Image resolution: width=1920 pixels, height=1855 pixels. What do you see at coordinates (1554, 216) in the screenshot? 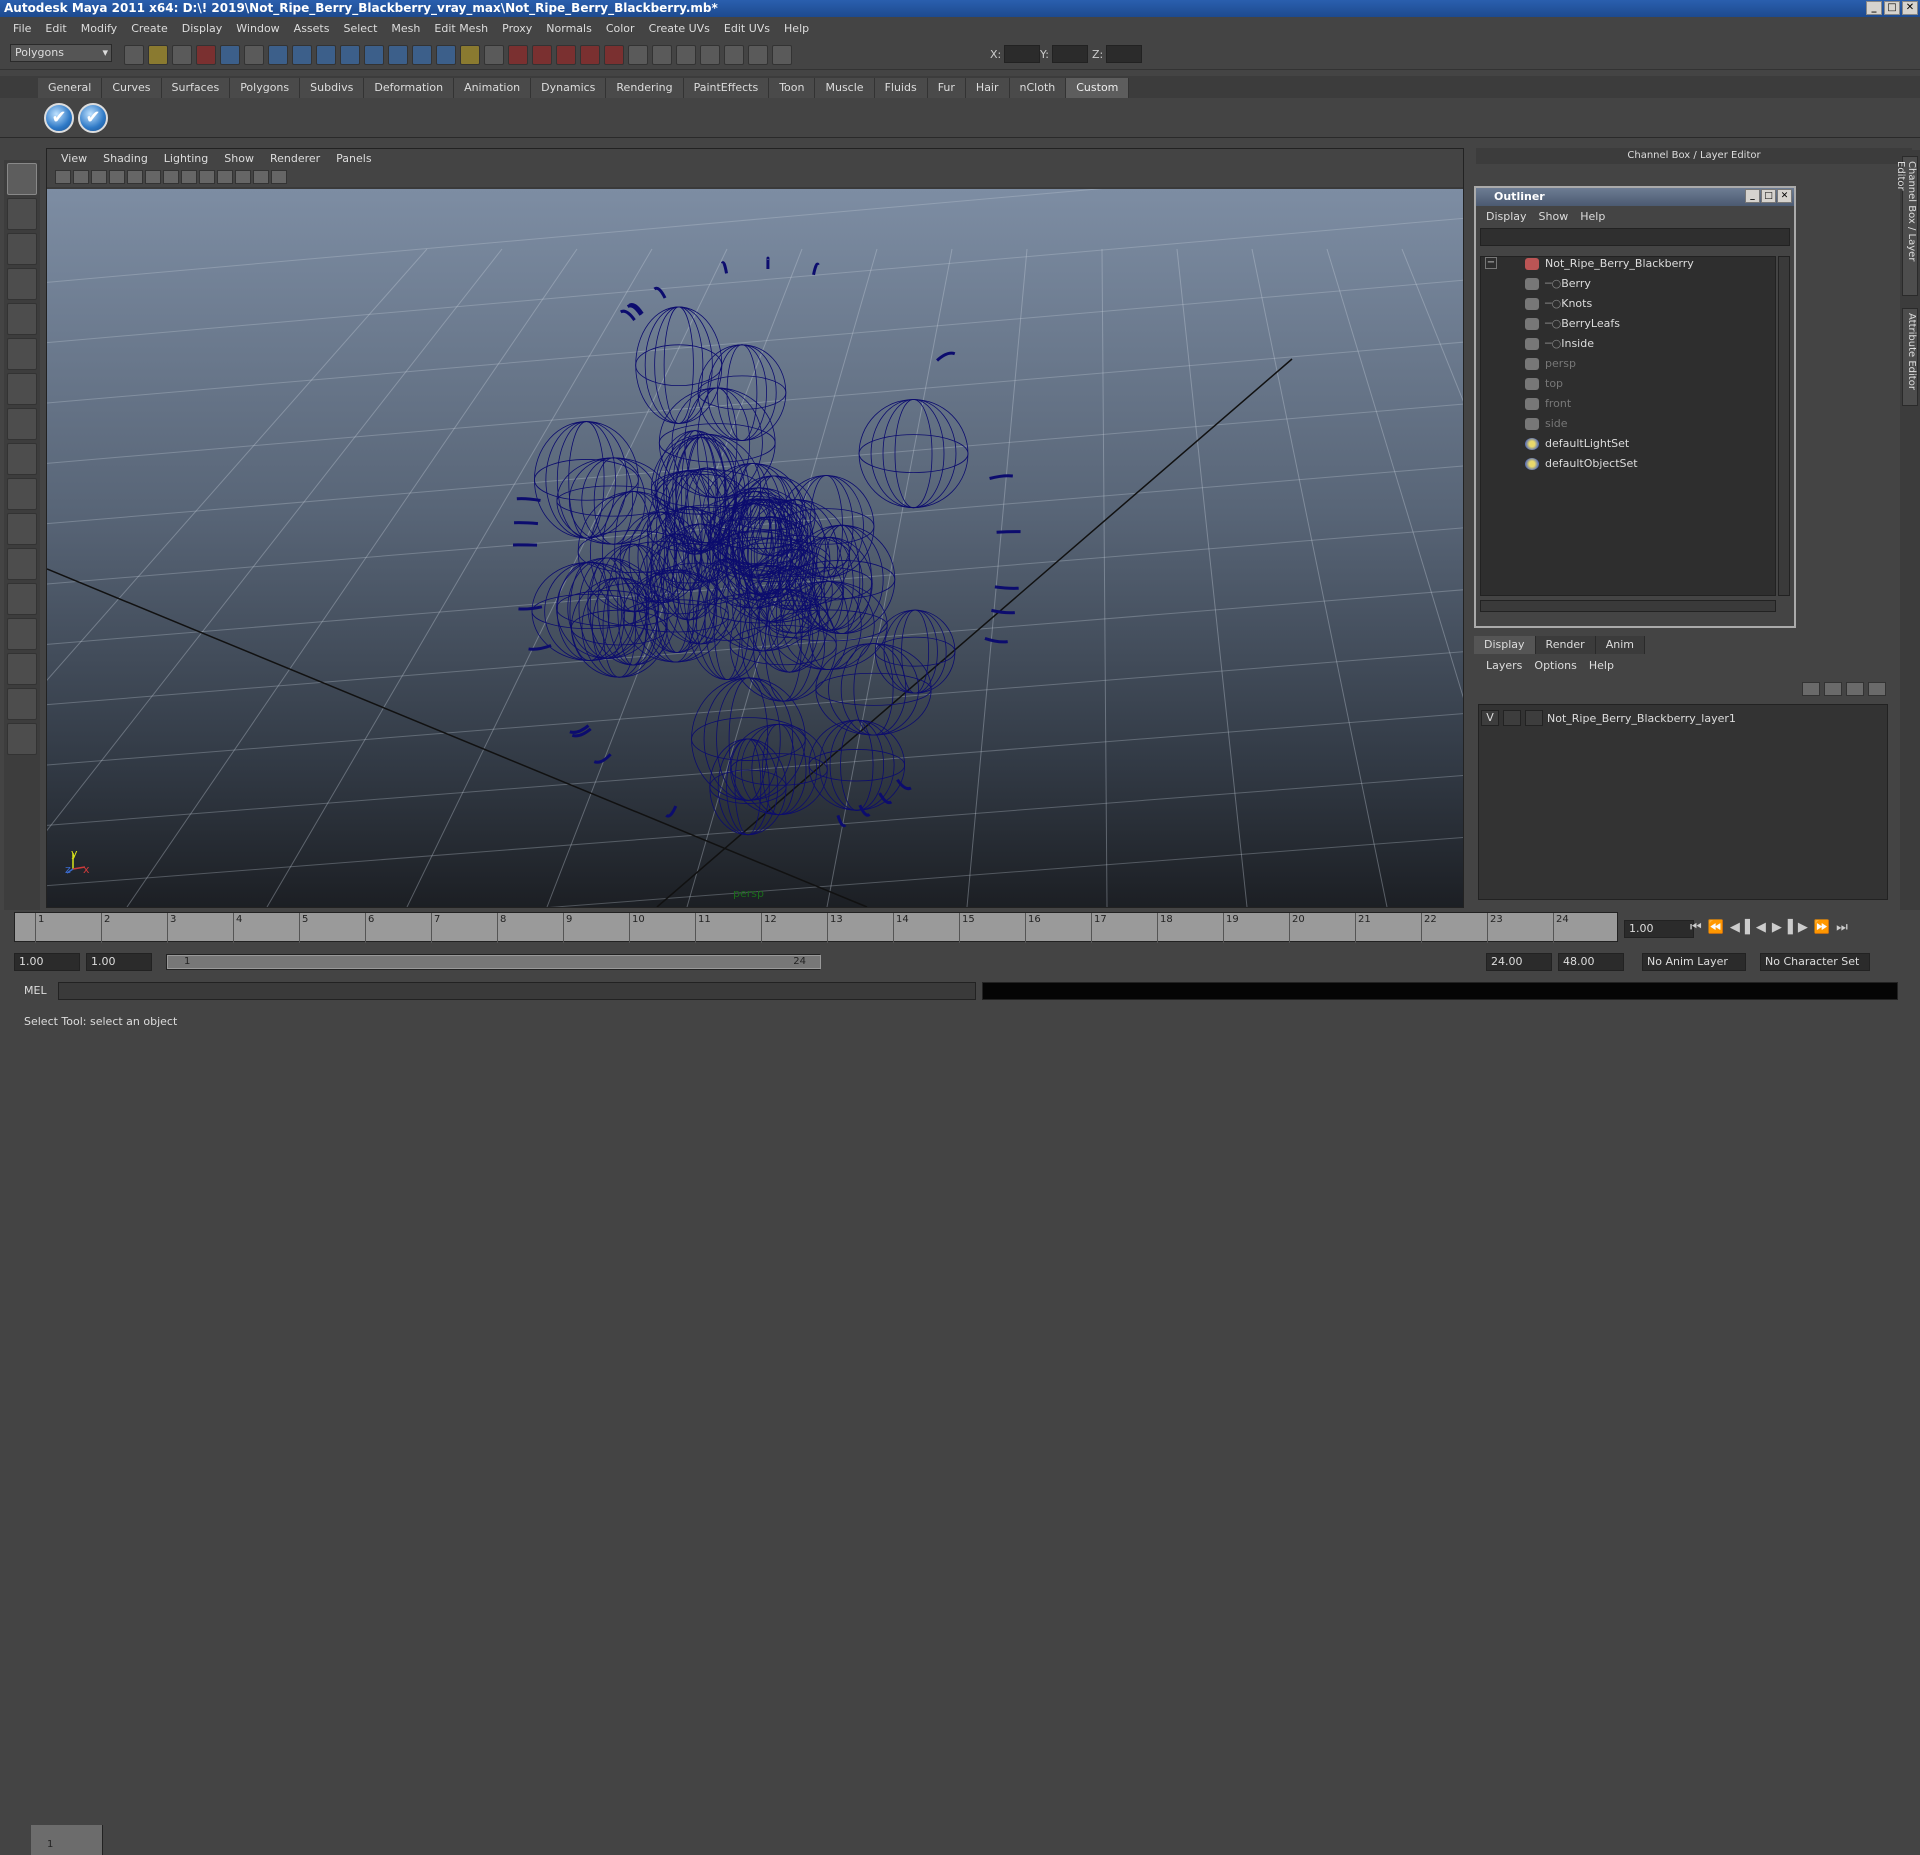
I see `ol-menu-show: Show` at bounding box center [1554, 216].